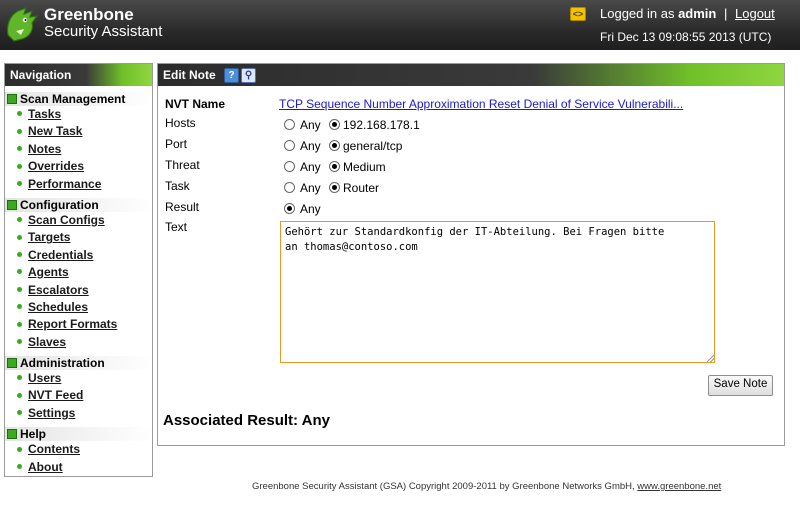 The height and width of the screenshot is (519, 800). I want to click on port-any-radio, so click(289, 145).